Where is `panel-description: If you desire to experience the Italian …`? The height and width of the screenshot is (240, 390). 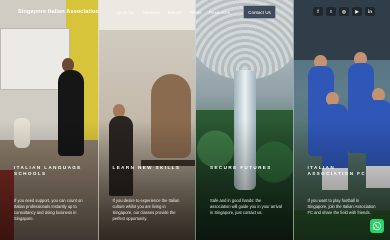
panel-description: If you desire to experience the Italian … is located at coordinates (146, 209).